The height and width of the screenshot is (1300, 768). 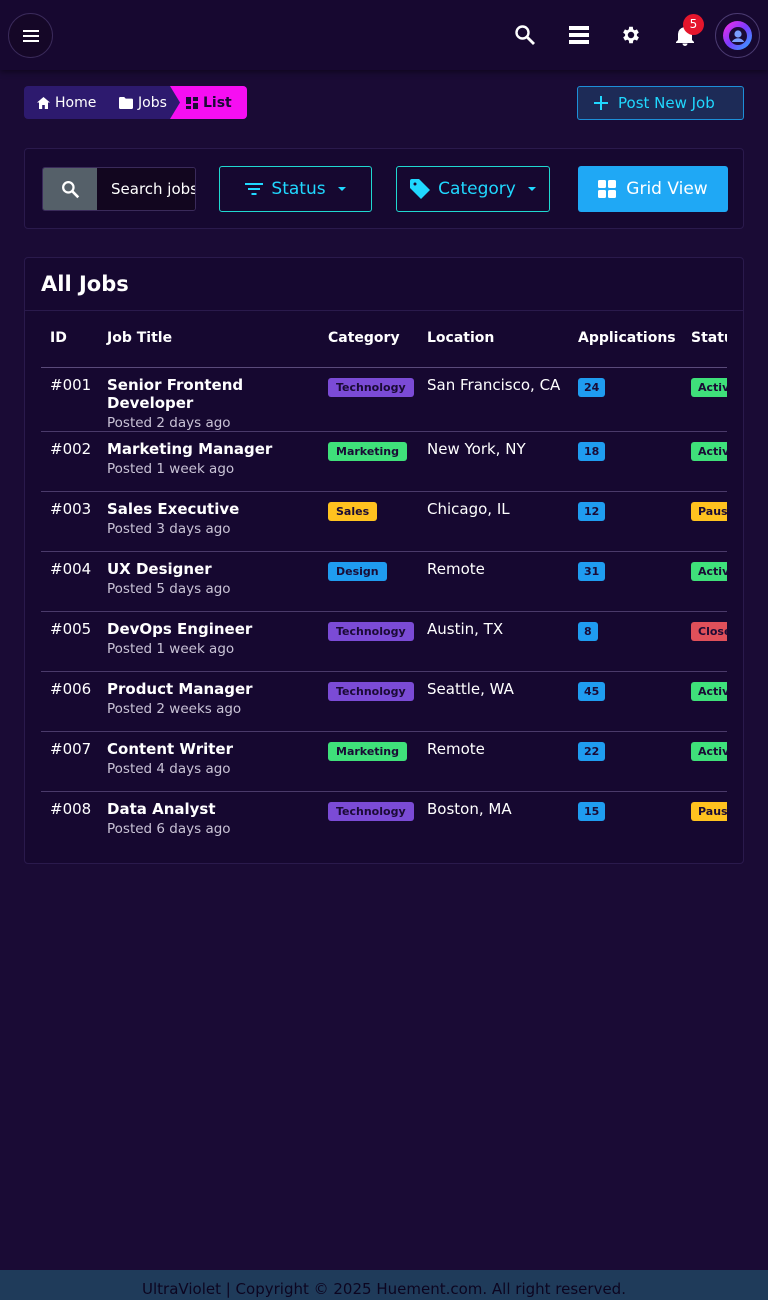 I want to click on column-header-job-title: Job Title, so click(x=208, y=349).